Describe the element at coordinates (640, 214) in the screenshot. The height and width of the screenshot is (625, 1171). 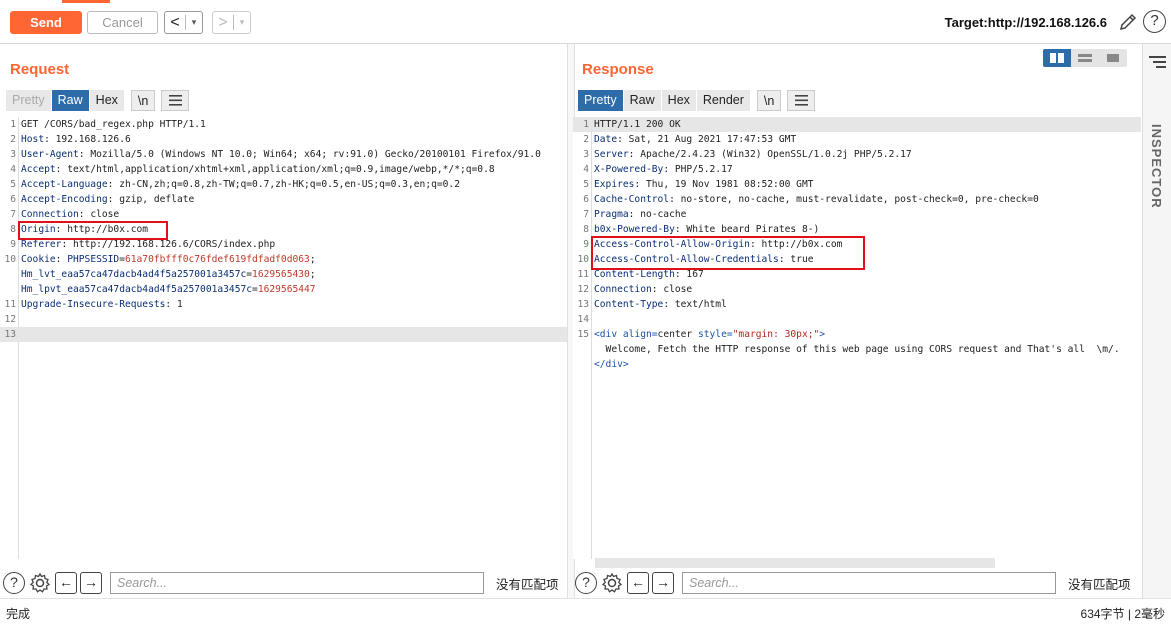
I see `code-text: Pragma: no-cache` at that location.